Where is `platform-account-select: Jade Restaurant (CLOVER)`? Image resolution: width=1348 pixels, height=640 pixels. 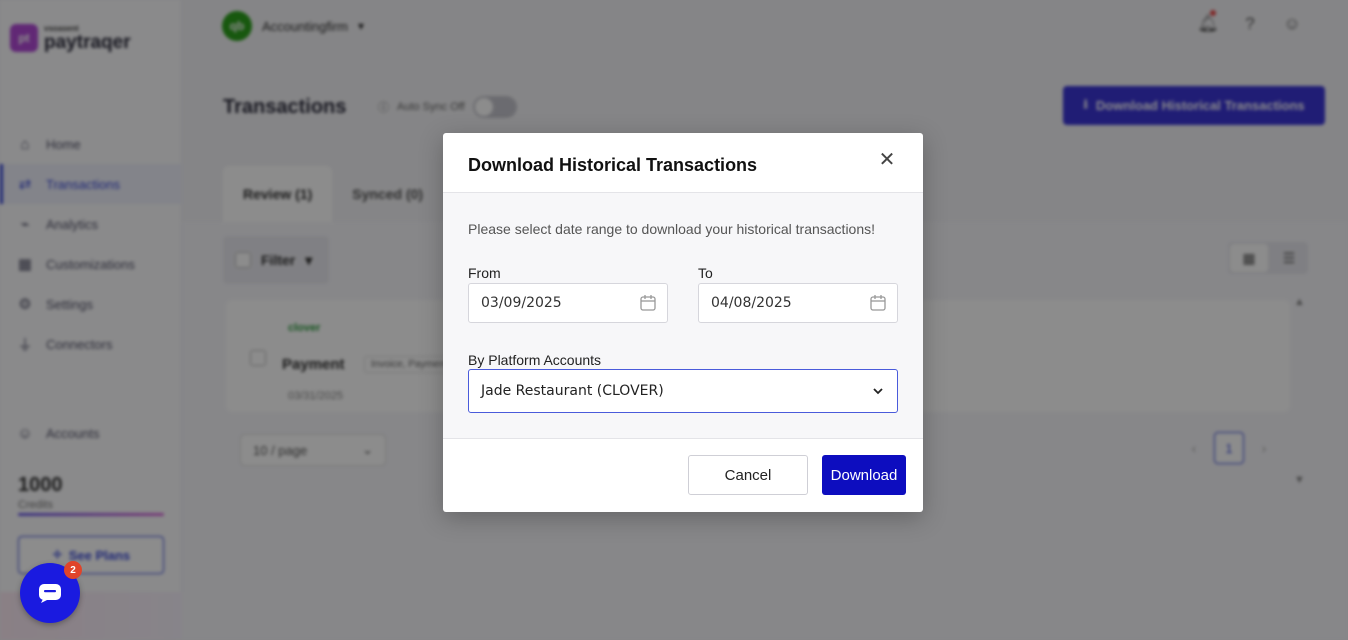
platform-account-select: Jade Restaurant (CLOVER) is located at coordinates (683, 391).